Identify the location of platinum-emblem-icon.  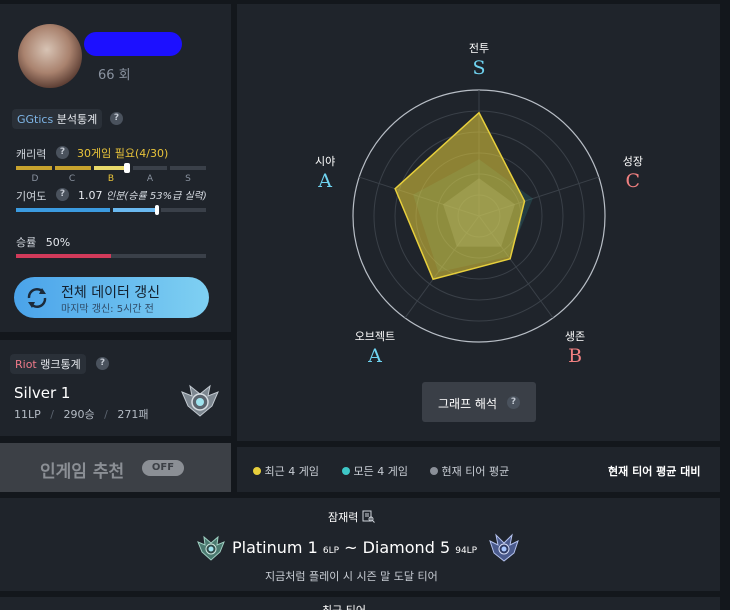
(211, 548).